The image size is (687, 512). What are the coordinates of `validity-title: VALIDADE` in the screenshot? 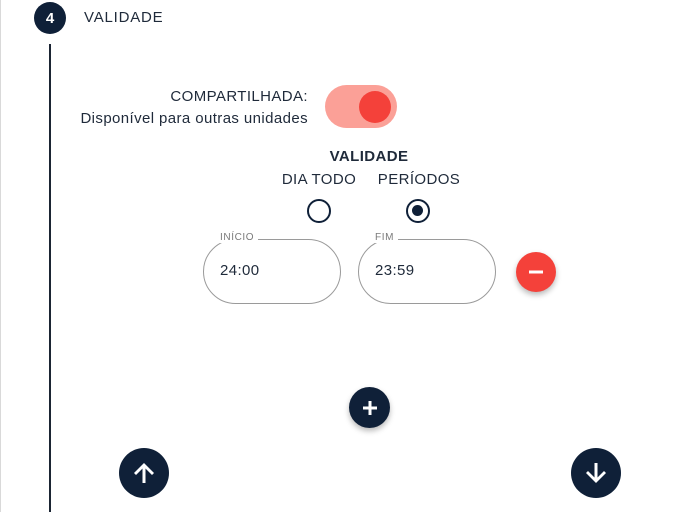 It's located at (369, 156).